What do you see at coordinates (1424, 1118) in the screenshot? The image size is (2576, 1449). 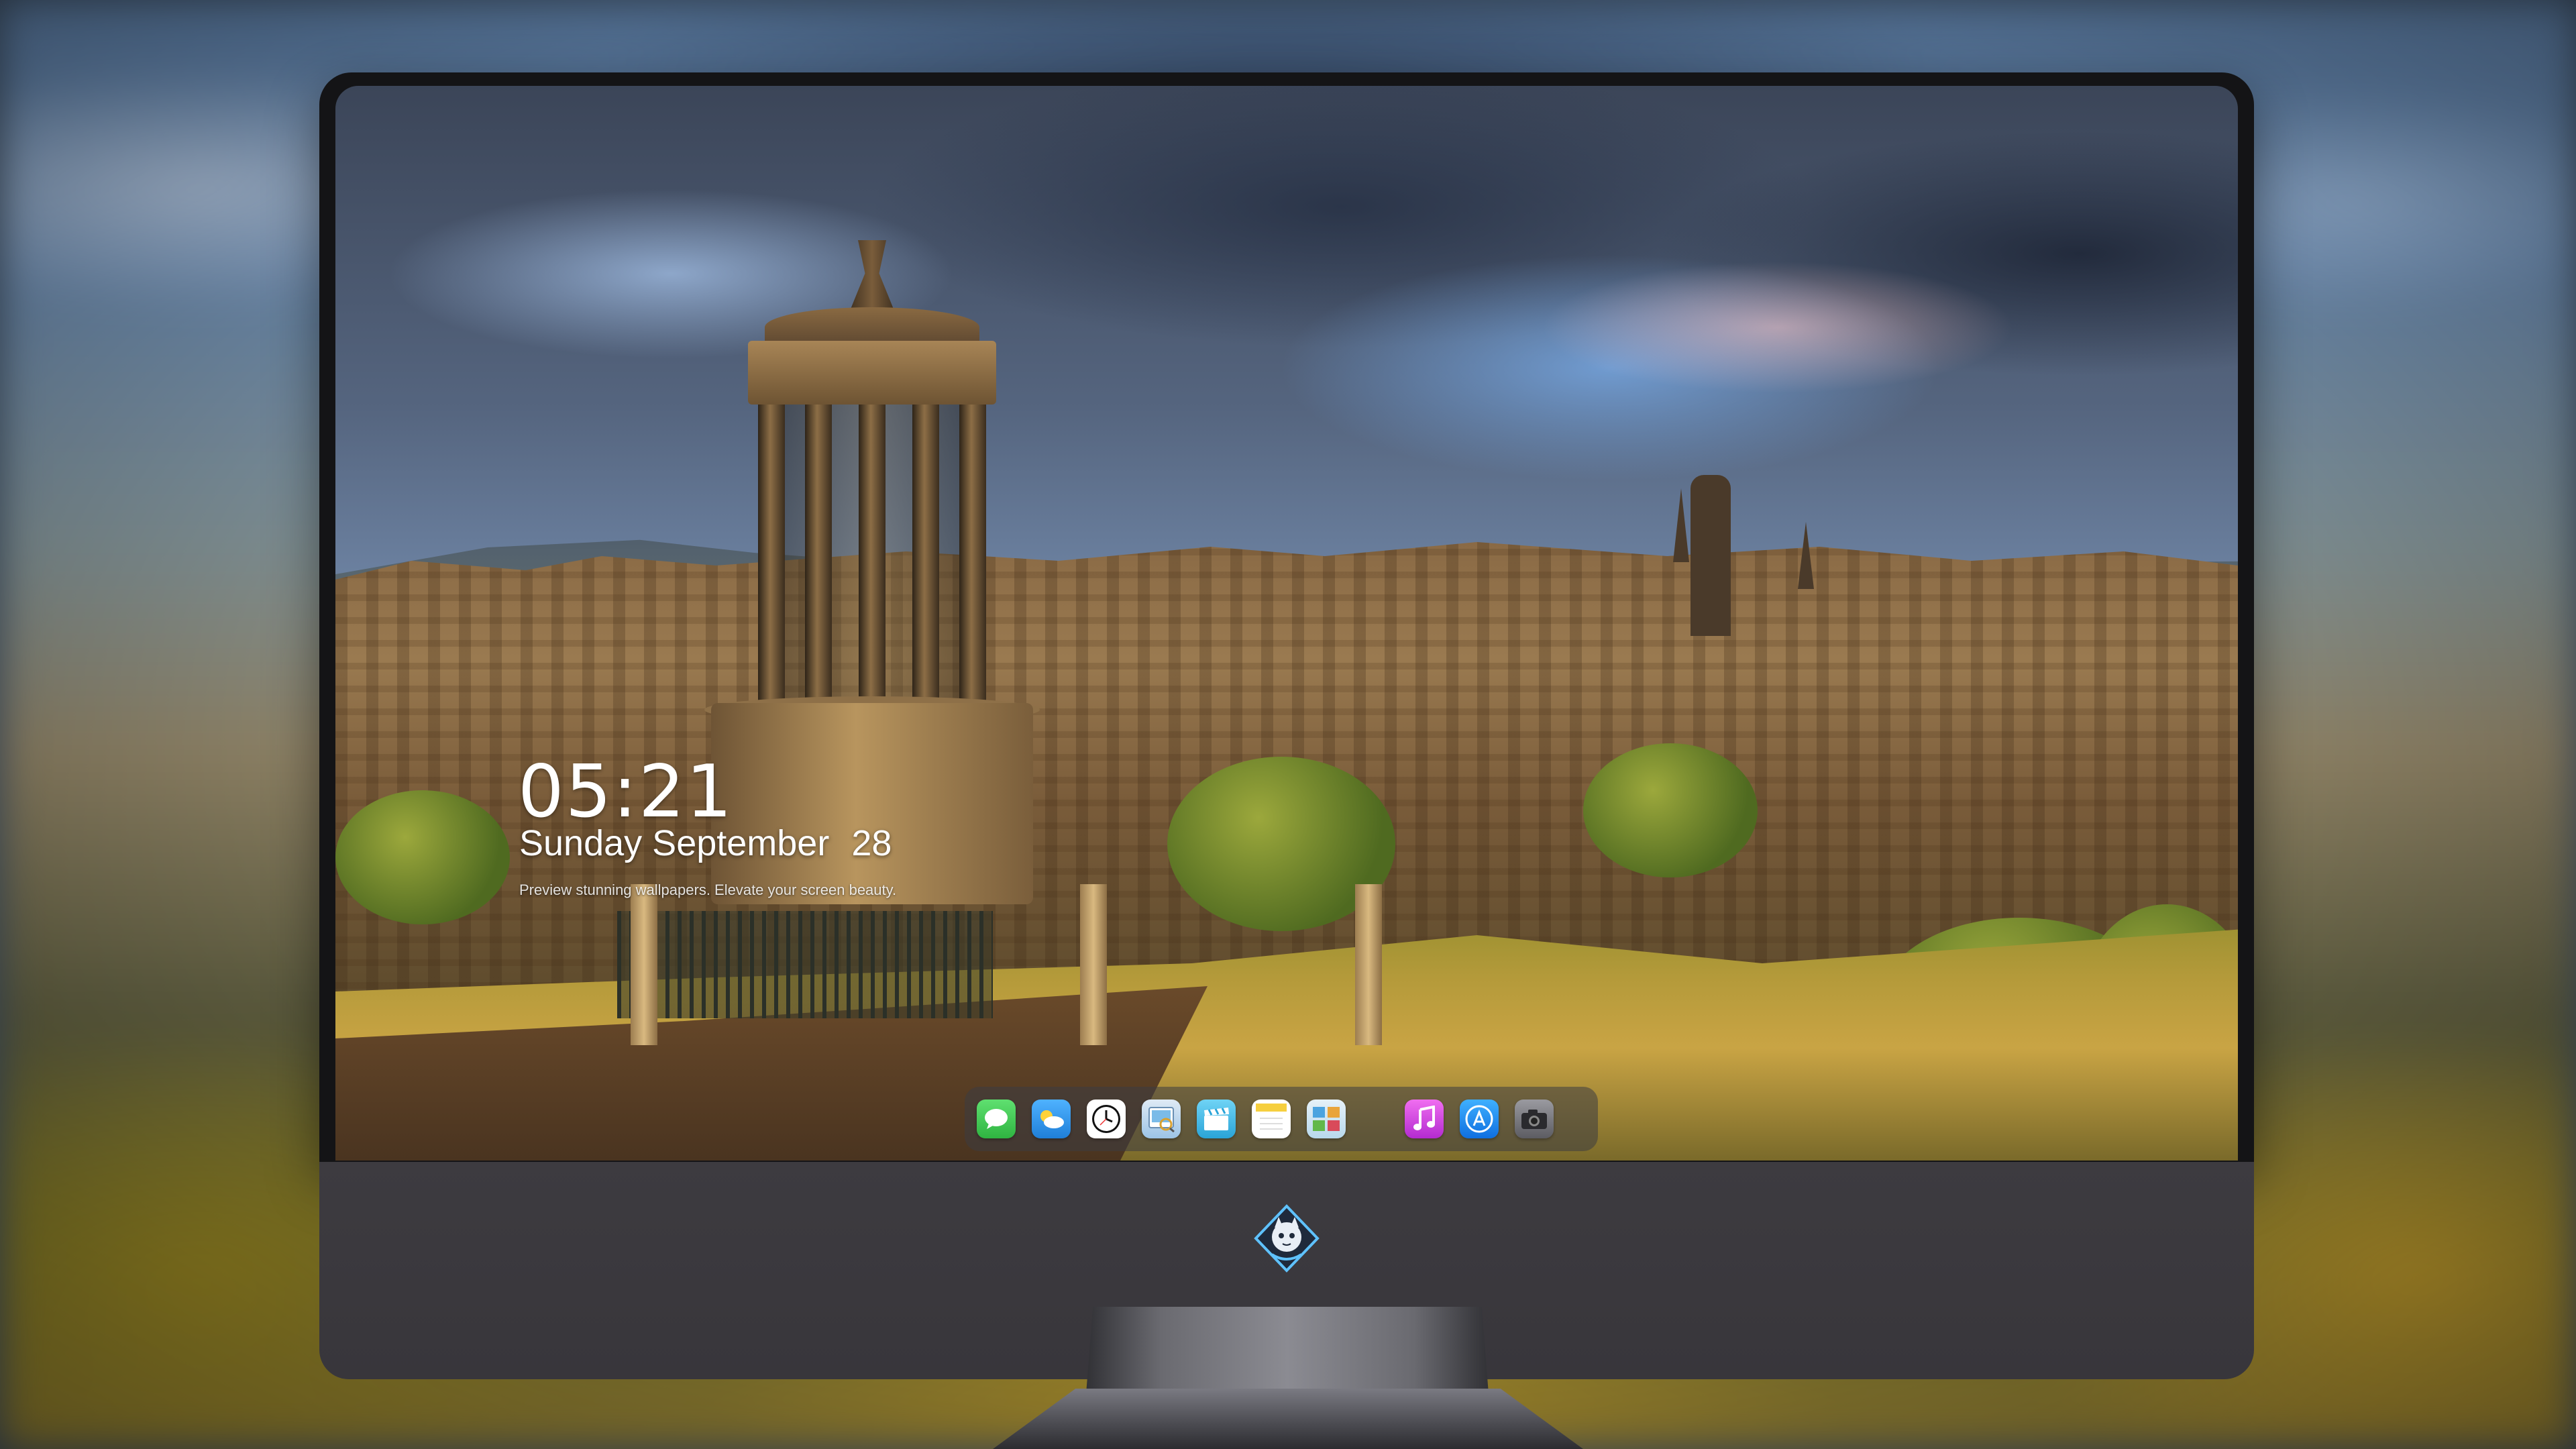 I see `music-icon` at bounding box center [1424, 1118].